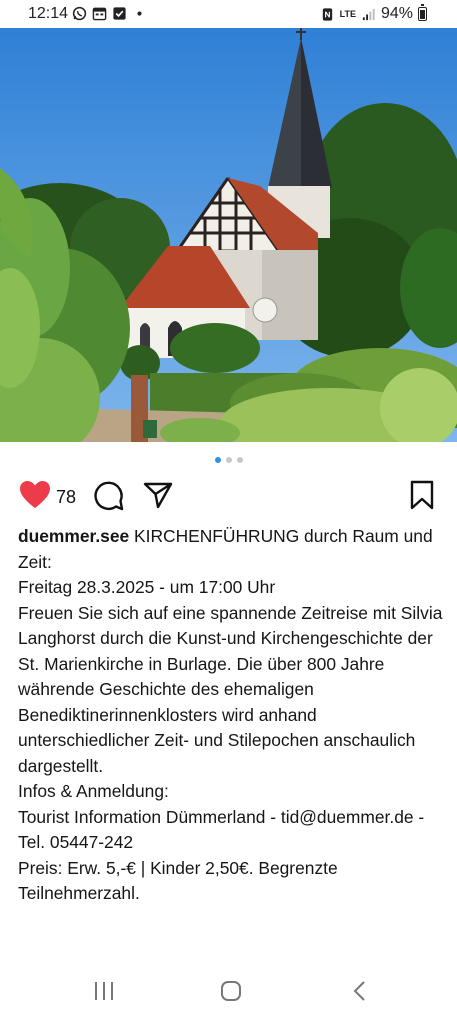  I want to click on bookmark-icon, so click(422, 495).